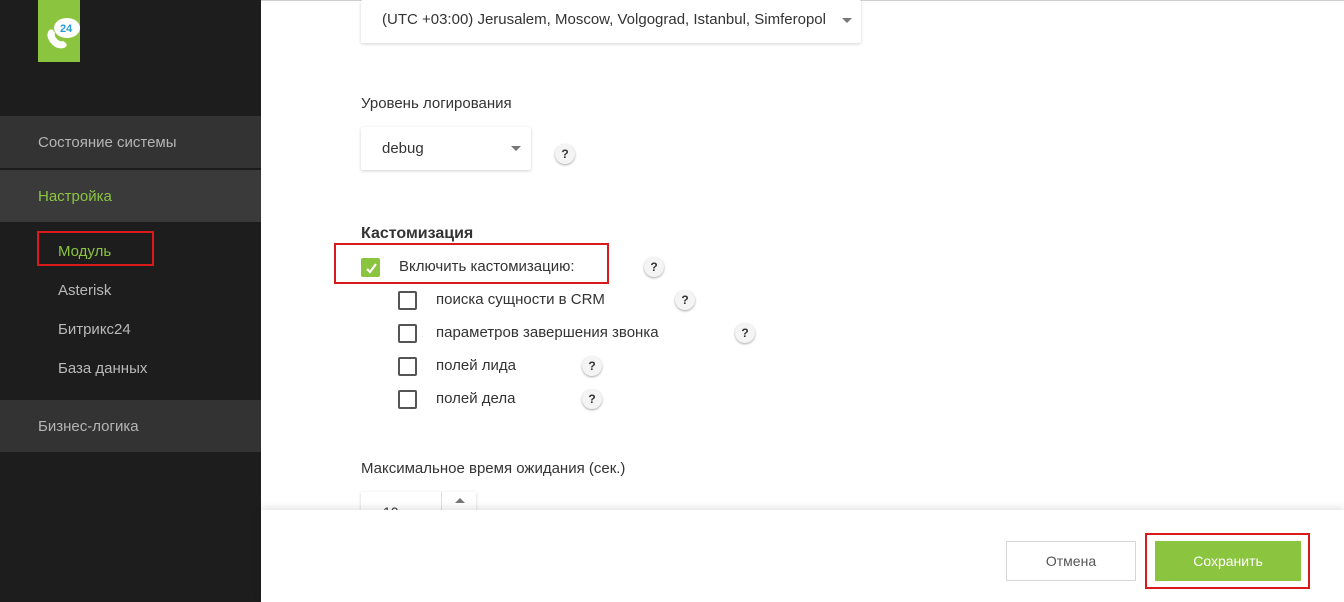 The height and width of the screenshot is (602, 1344). Describe the element at coordinates (84, 290) in the screenshot. I see `nav-sub-asterisk: Asterisk` at that location.